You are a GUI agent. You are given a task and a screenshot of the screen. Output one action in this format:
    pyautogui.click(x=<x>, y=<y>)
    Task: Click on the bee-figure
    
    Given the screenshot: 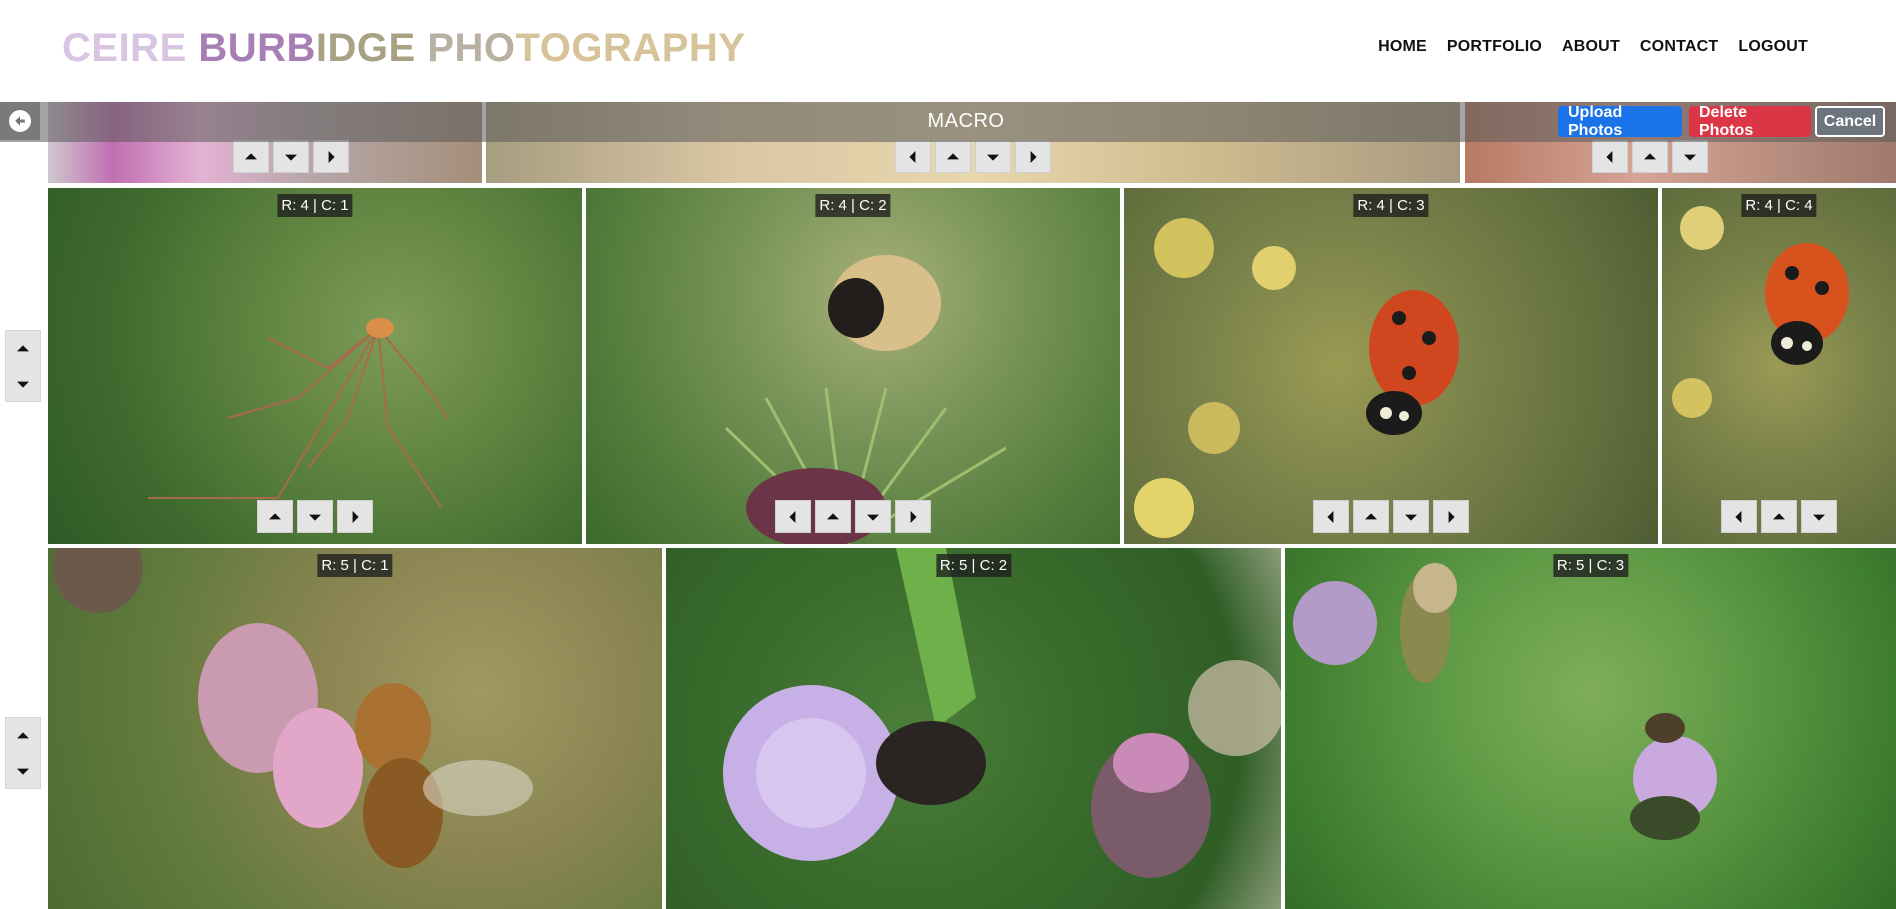 What is the action you would take?
    pyautogui.click(x=865, y=399)
    